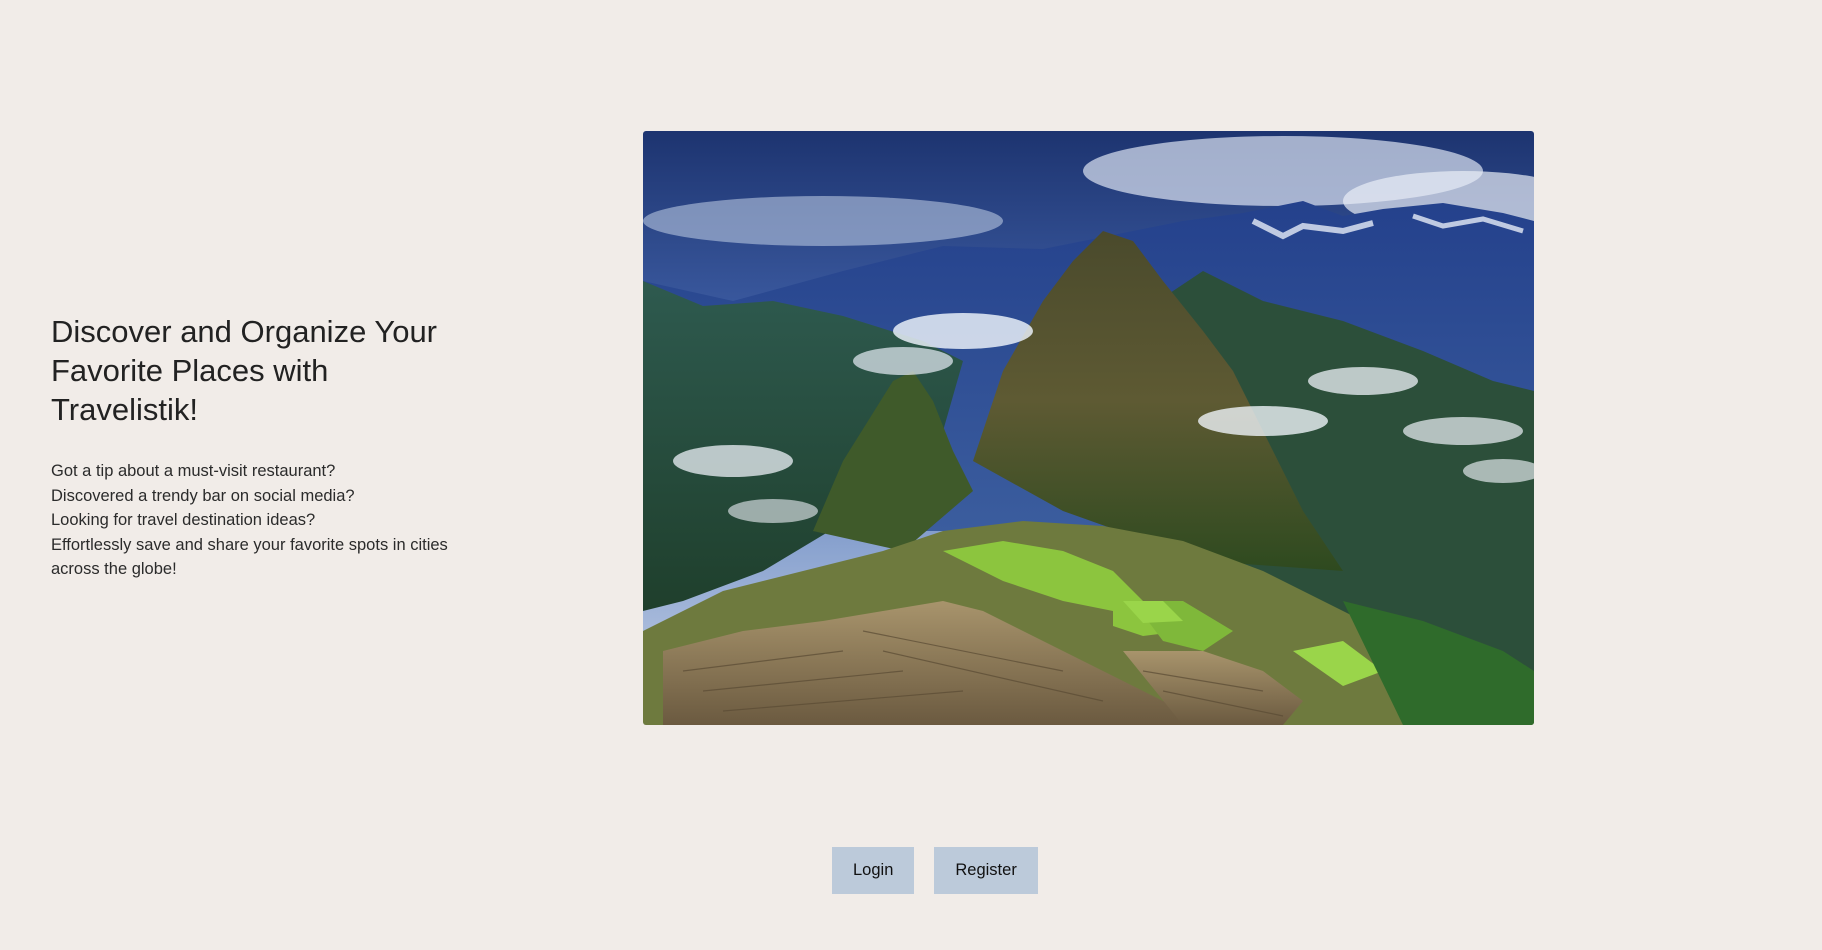 The image size is (1822, 950). I want to click on intro-line: Looking for travel destination ideas?, so click(183, 520).